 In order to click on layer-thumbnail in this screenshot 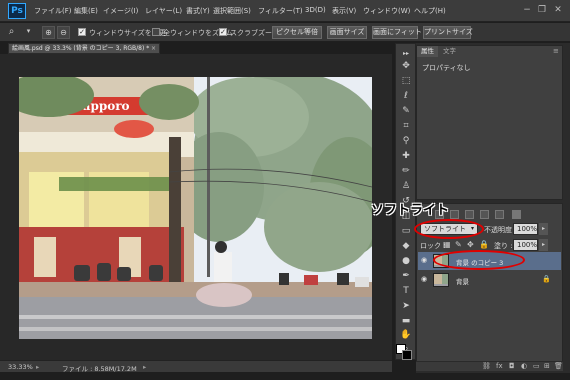, I will do `click(441, 280)`.